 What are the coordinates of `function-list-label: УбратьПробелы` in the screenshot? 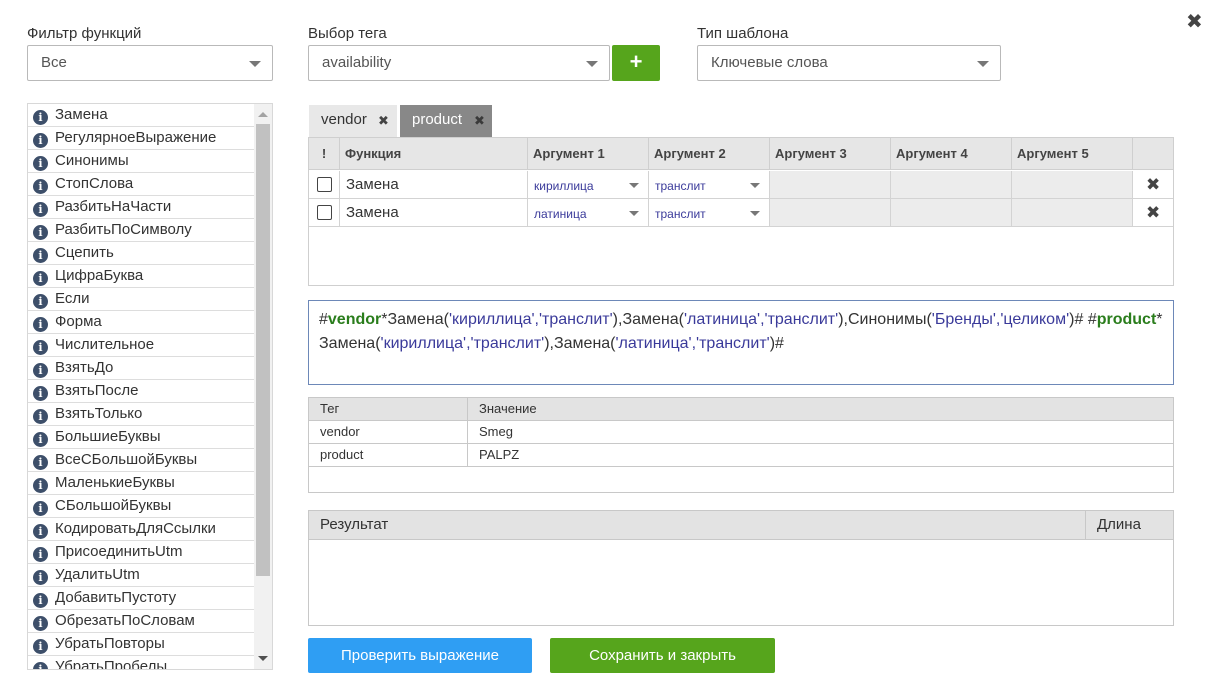 It's located at (111, 664).